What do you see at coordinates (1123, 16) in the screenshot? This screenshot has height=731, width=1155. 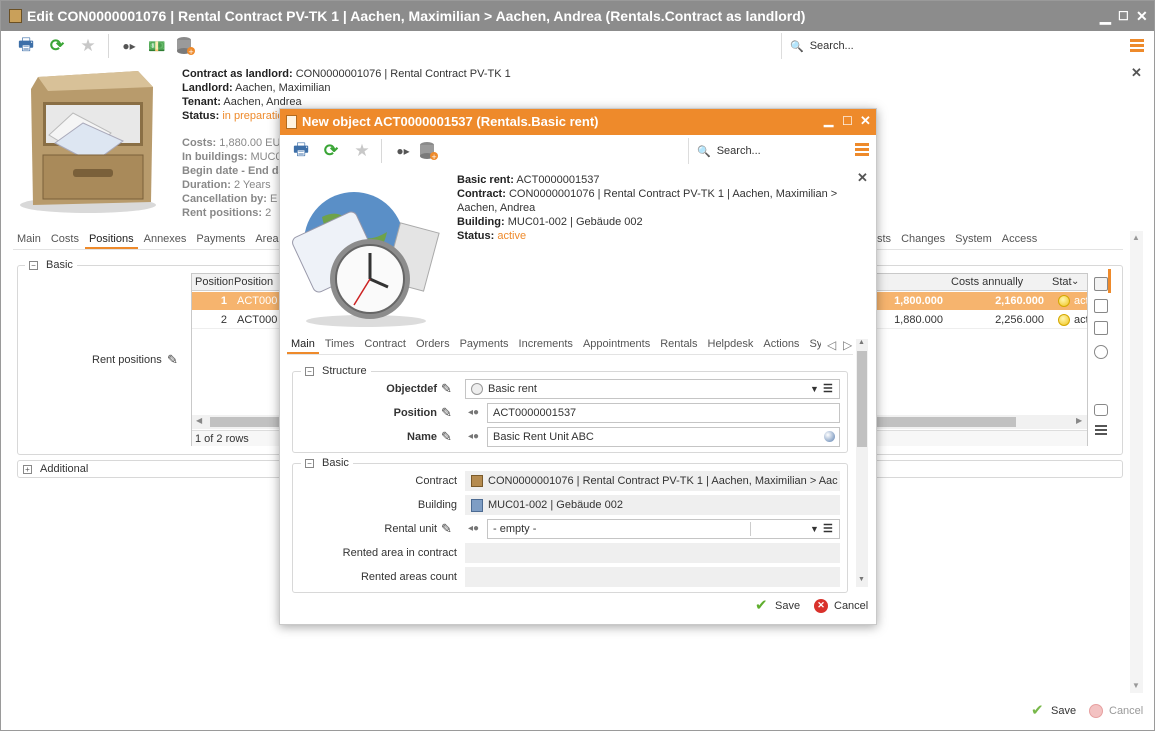 I see `maximize-icon: ☐` at bounding box center [1123, 16].